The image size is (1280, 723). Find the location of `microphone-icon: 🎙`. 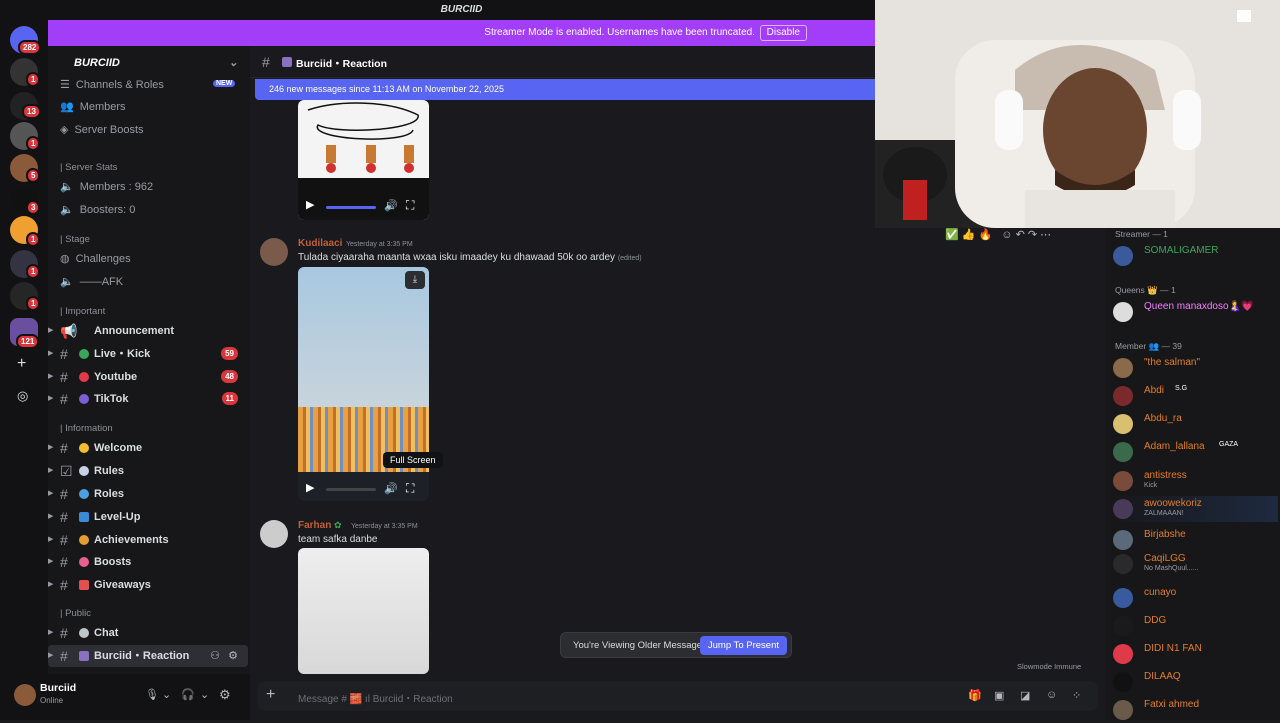

microphone-icon: 🎙 is located at coordinates (152, 694).